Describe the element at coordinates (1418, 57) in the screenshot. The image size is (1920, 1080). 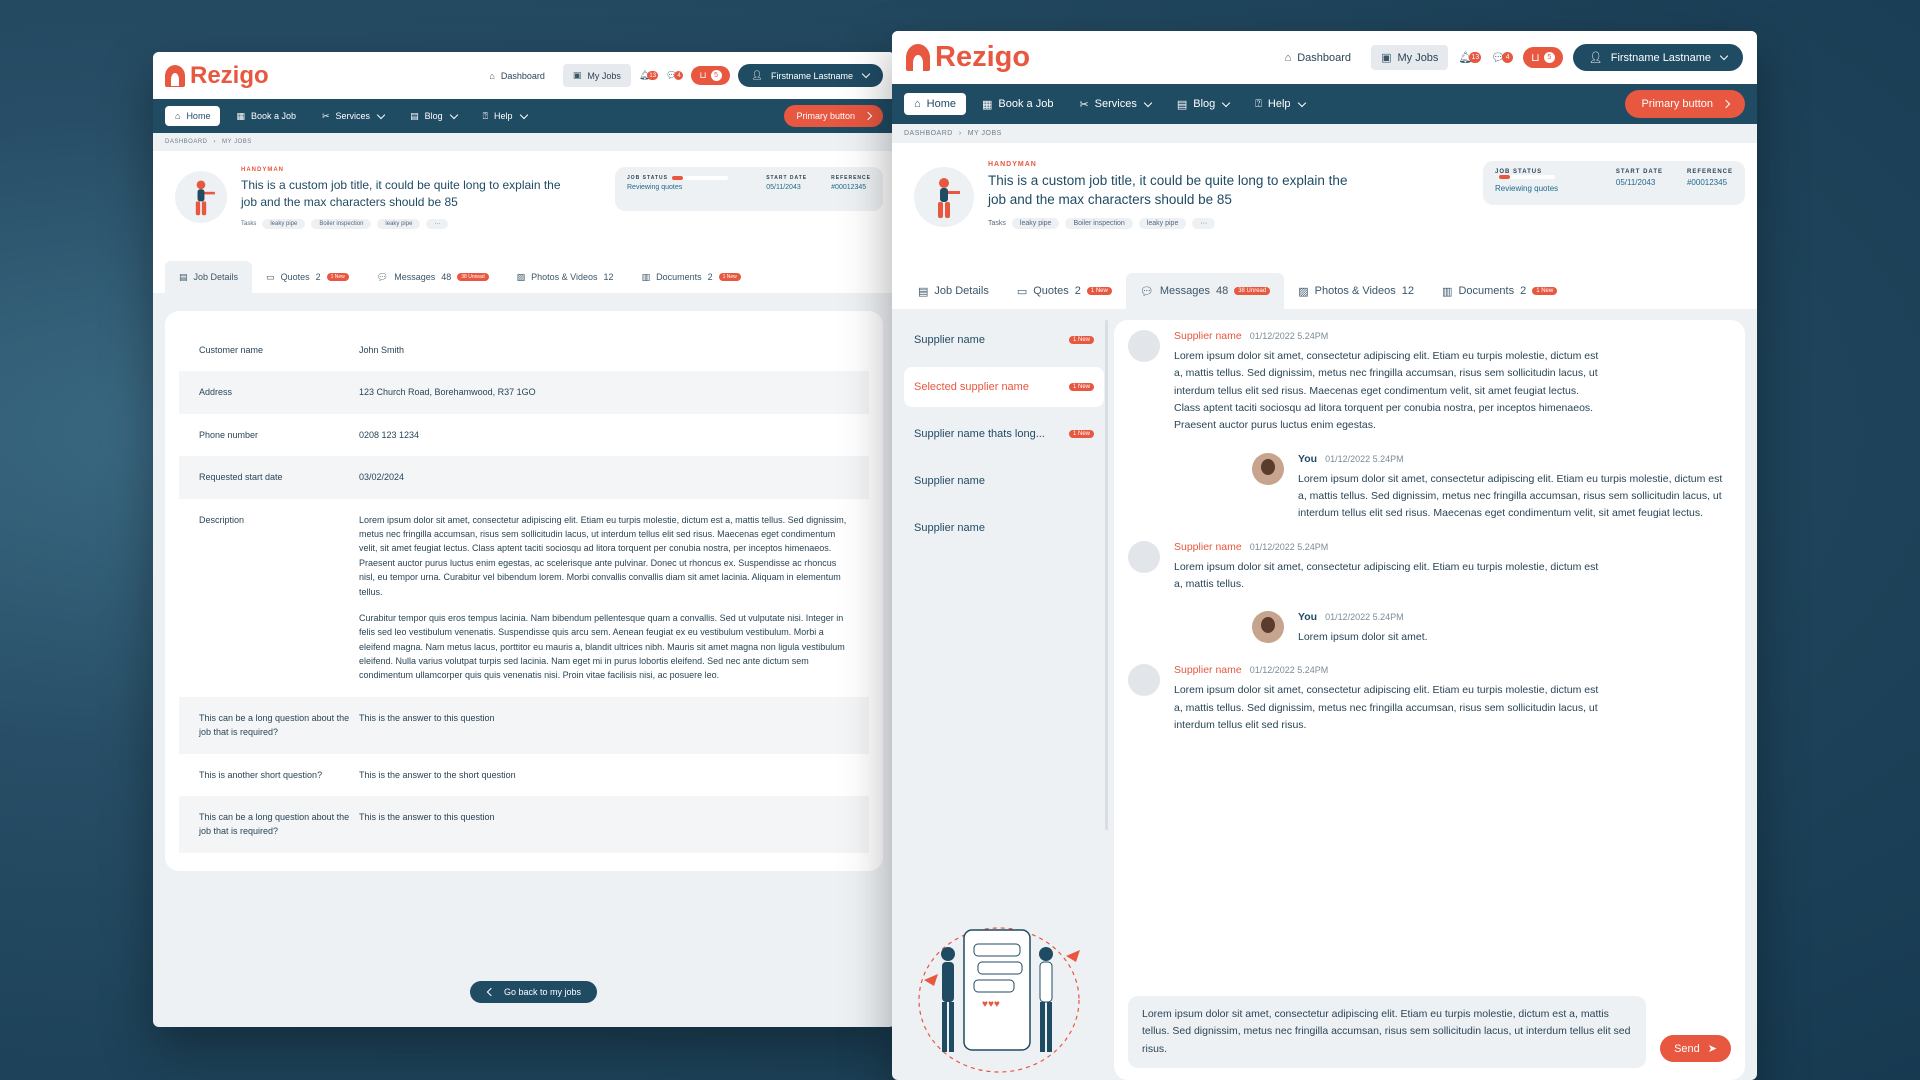
I see `my-jobs-label: My Jobs` at that location.